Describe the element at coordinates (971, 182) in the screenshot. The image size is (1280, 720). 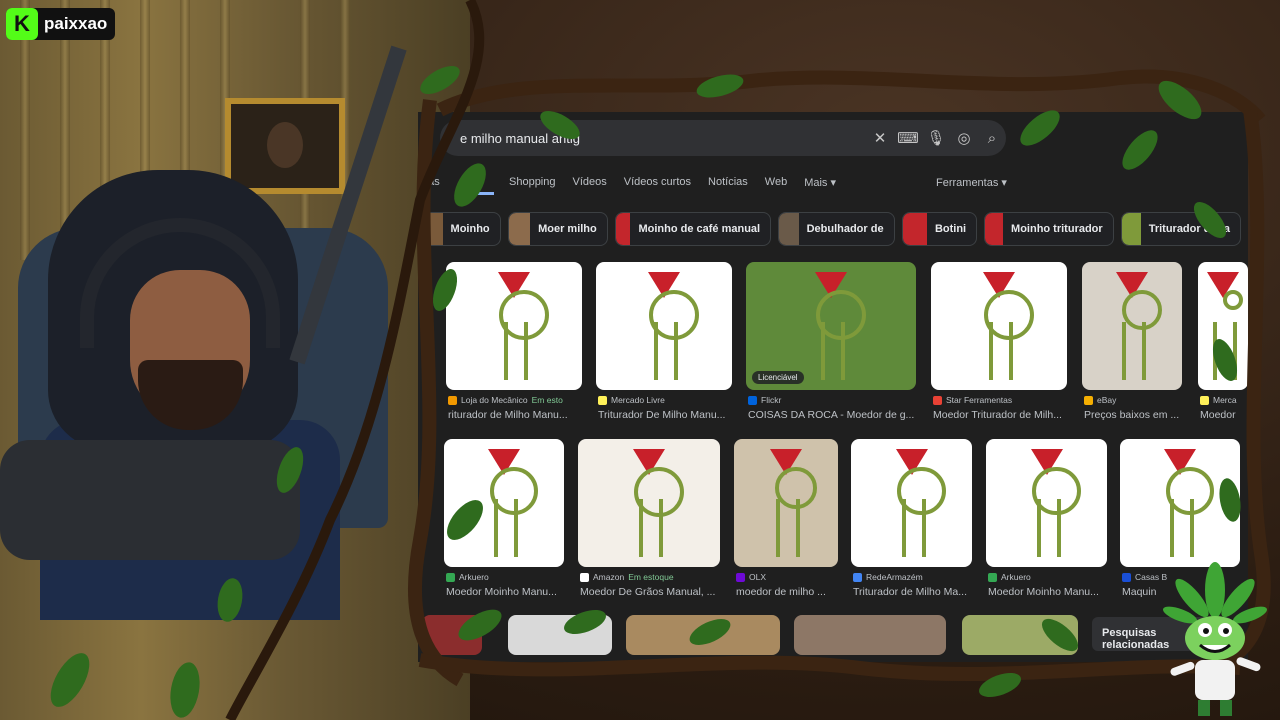
I see `tools-button: Ferramentas ▾` at that location.